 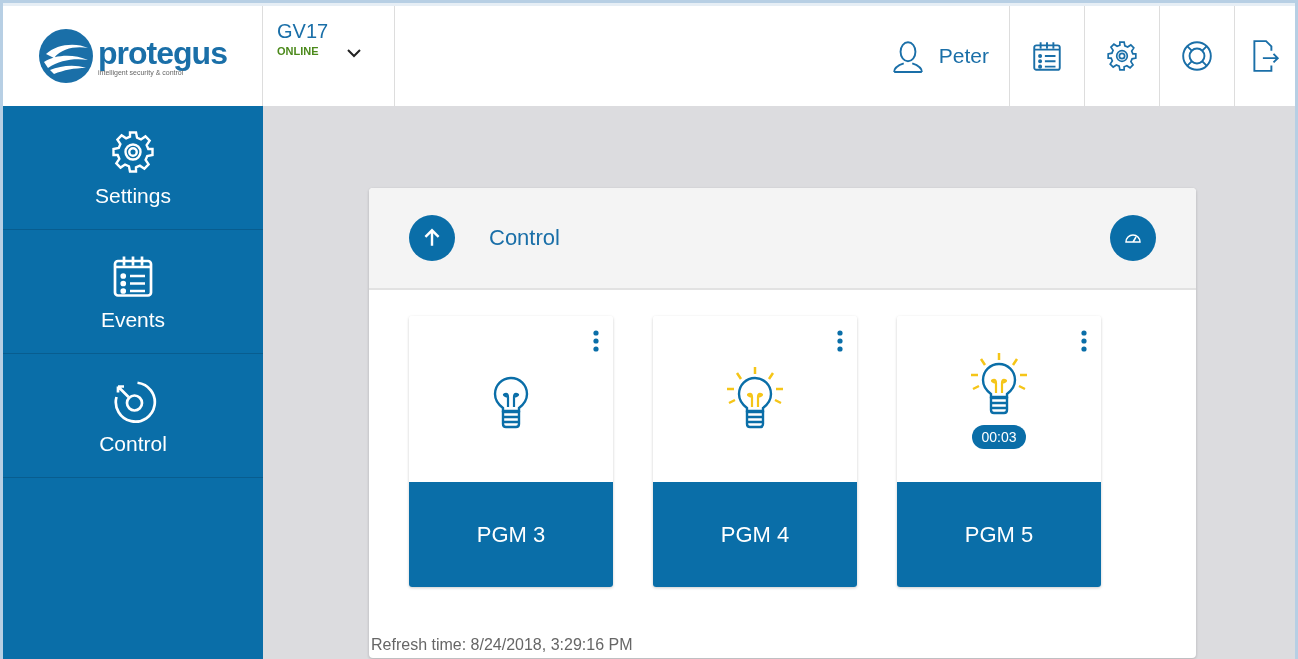 I want to click on user-icon, so click(x=907, y=56).